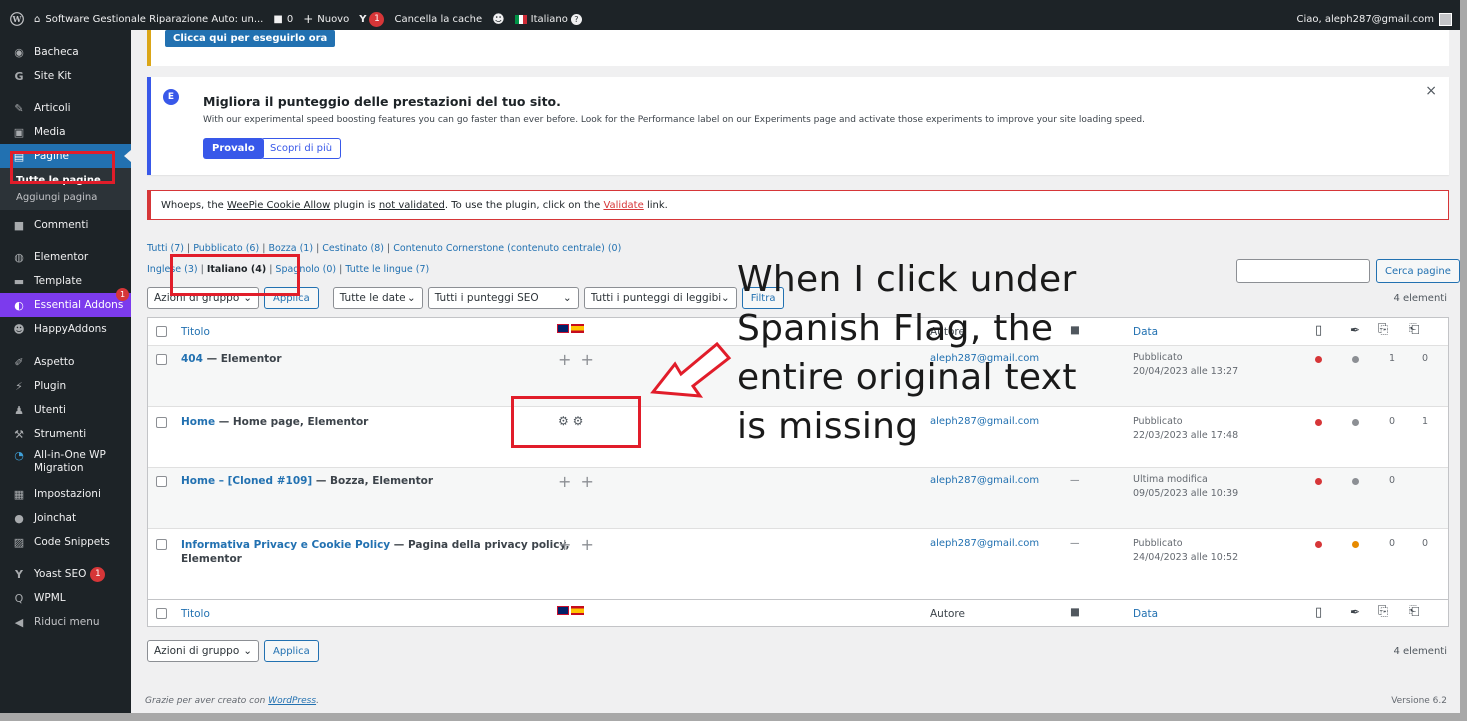 The height and width of the screenshot is (721, 1467). I want to click on filter-trash: Cestinato (8), so click(353, 248).